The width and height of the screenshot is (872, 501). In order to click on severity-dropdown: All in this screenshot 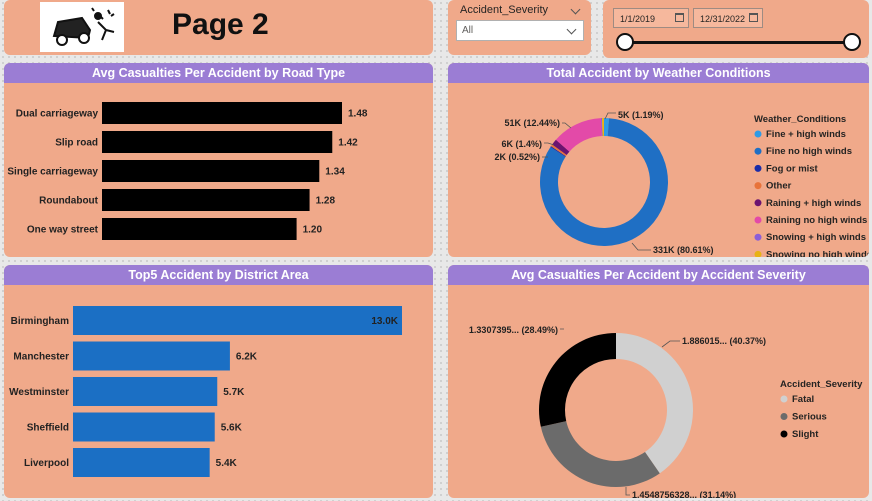, I will do `click(520, 30)`.